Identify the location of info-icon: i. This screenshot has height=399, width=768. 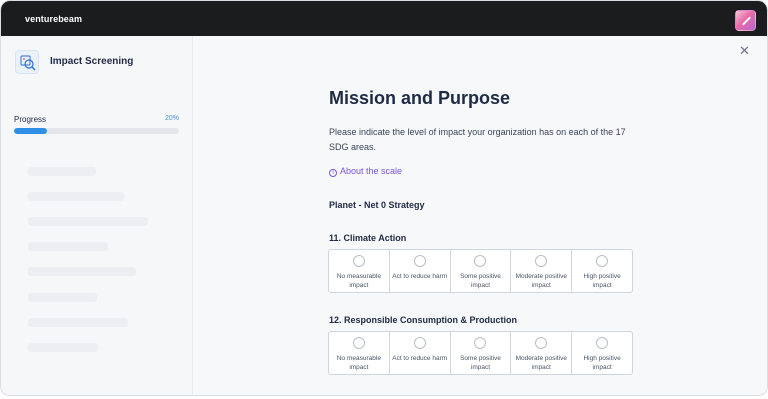
(333, 173).